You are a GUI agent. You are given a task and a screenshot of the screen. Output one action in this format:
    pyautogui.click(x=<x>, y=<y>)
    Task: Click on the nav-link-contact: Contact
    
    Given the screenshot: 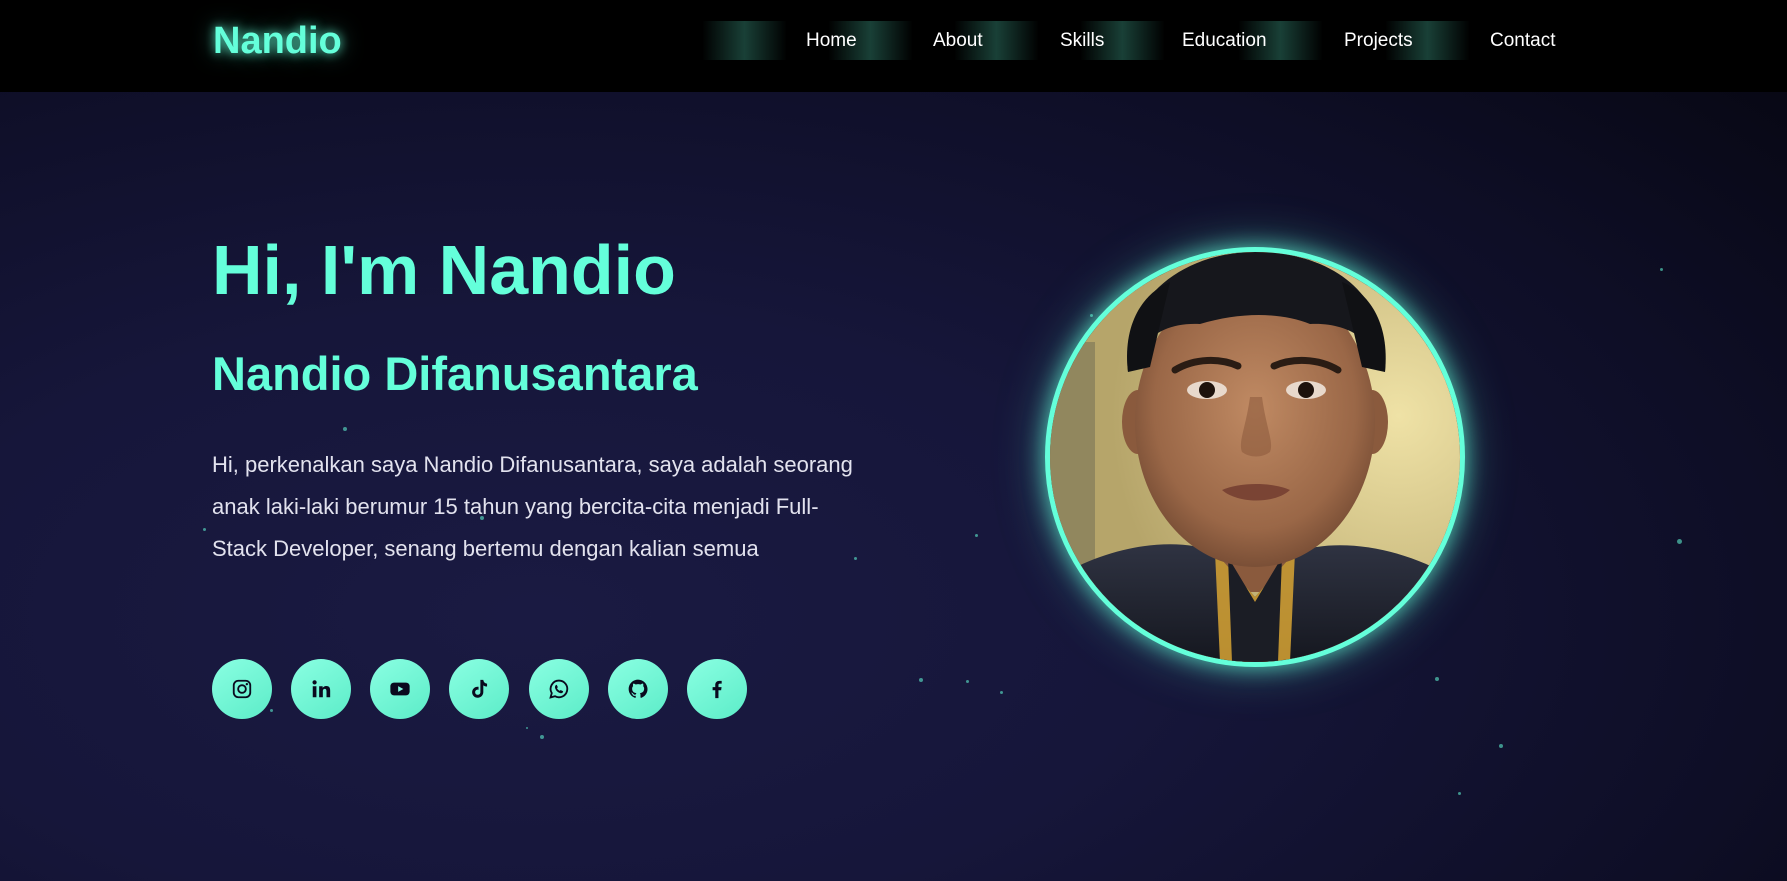 What is the action you would take?
    pyautogui.click(x=1522, y=41)
    